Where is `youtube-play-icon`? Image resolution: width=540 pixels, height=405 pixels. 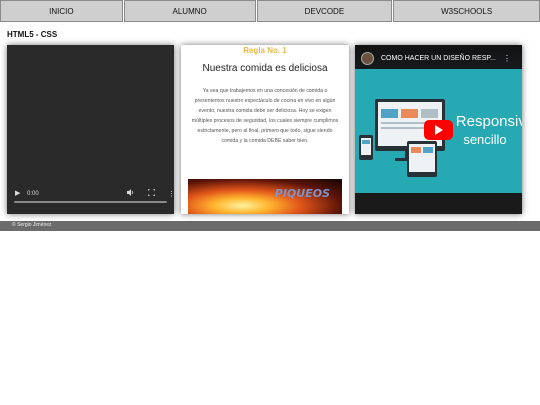
youtube-play-icon is located at coordinates (438, 130).